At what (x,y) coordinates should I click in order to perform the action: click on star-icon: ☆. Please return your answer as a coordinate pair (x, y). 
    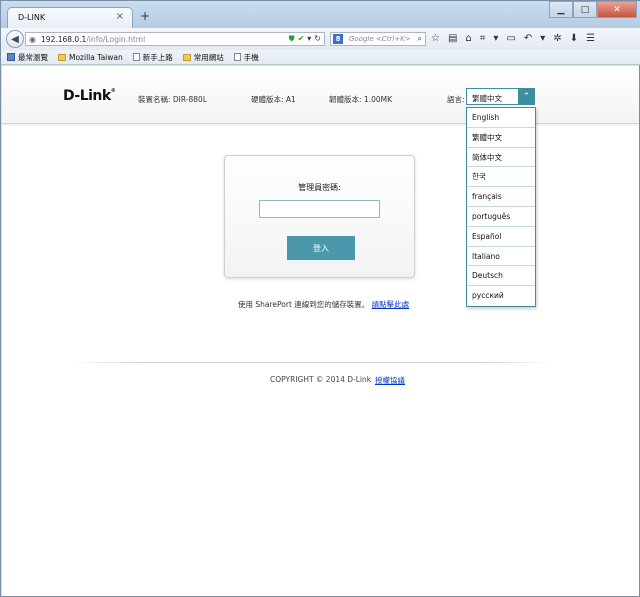
    Looking at the image, I should click on (435, 38).